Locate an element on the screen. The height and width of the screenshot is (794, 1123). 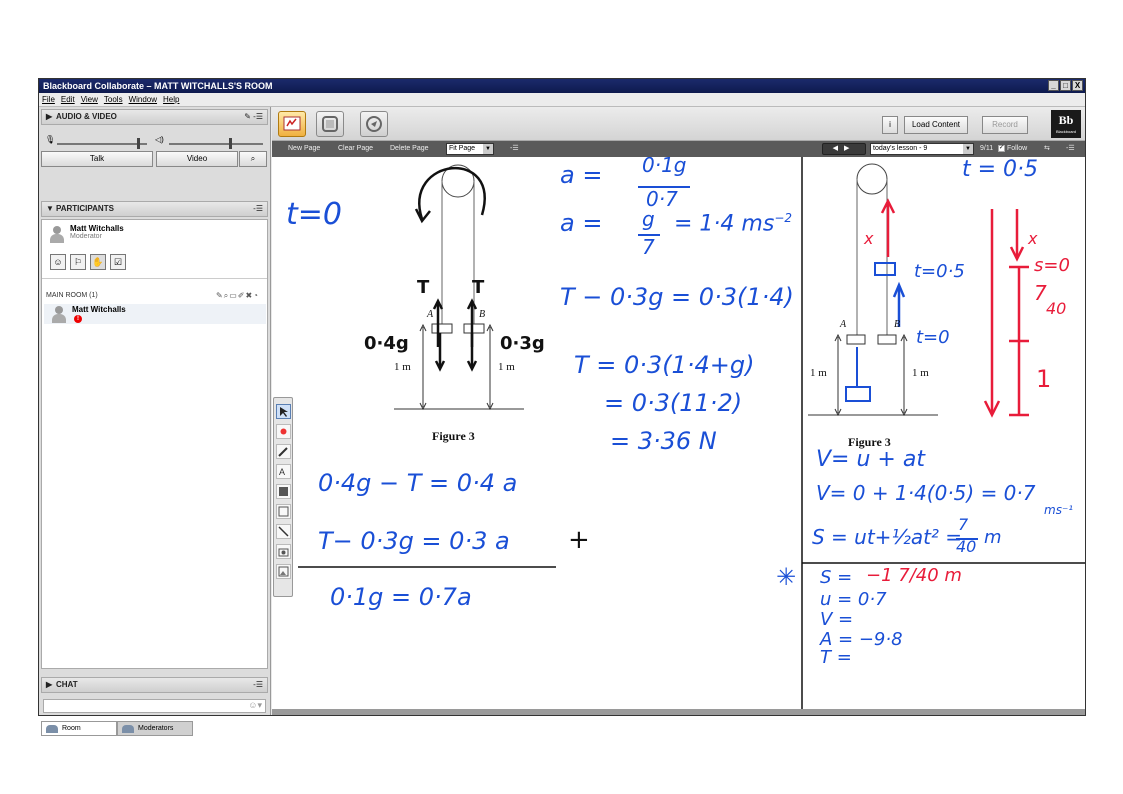
chat-input: ☺▾ is located at coordinates (154, 706).